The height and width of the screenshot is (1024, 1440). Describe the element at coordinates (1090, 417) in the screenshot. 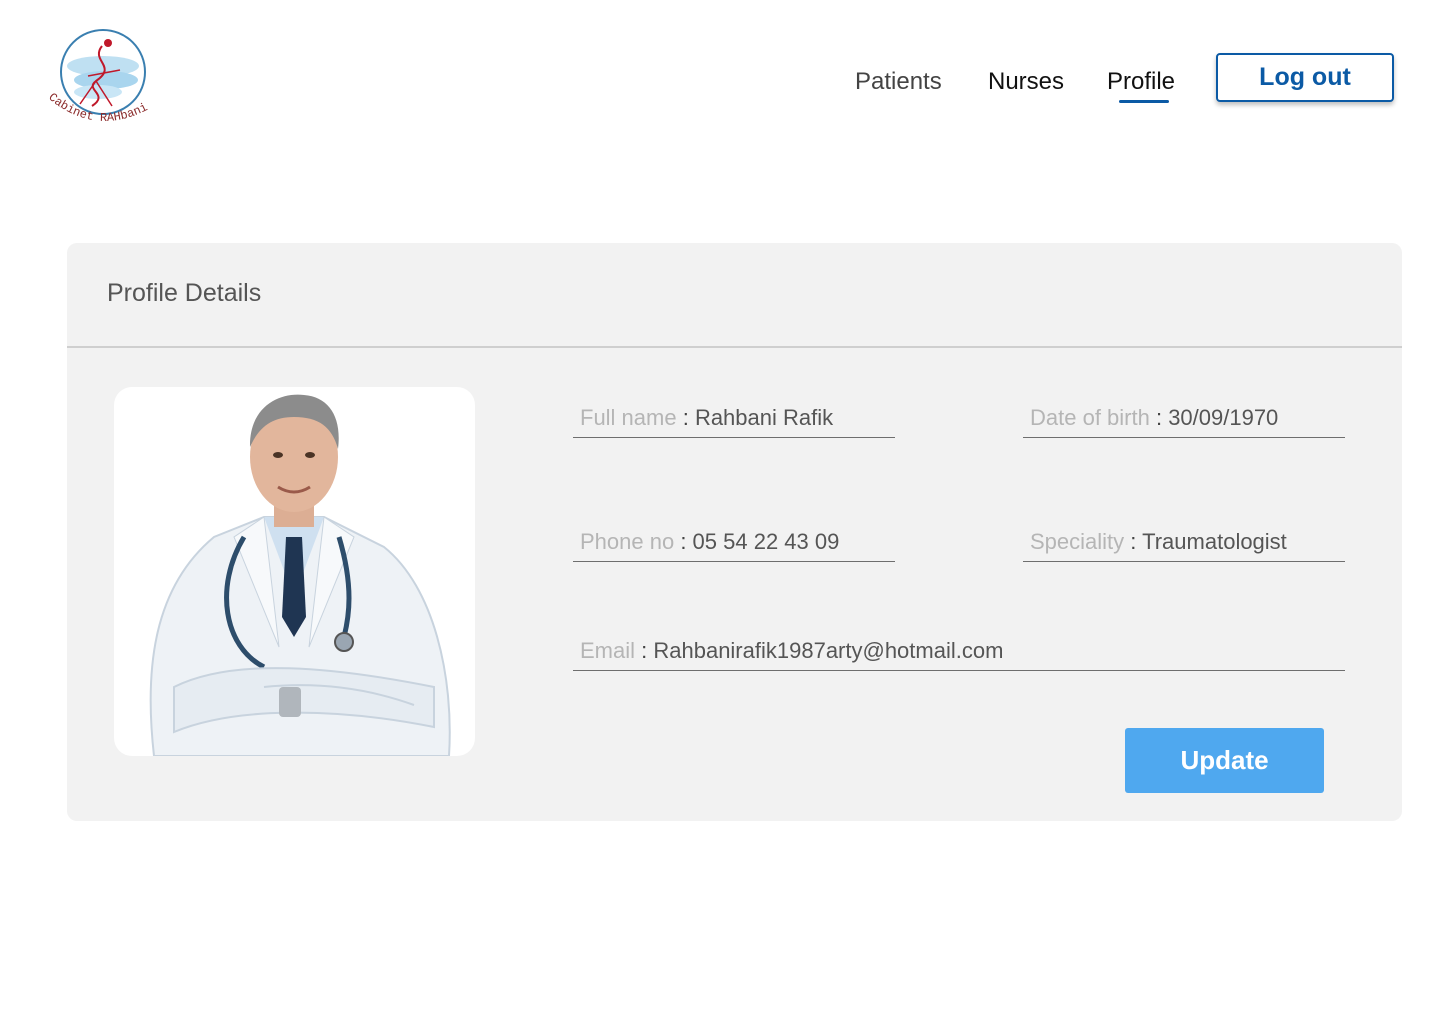

I see `date-of-birth-label: Date of birth` at that location.